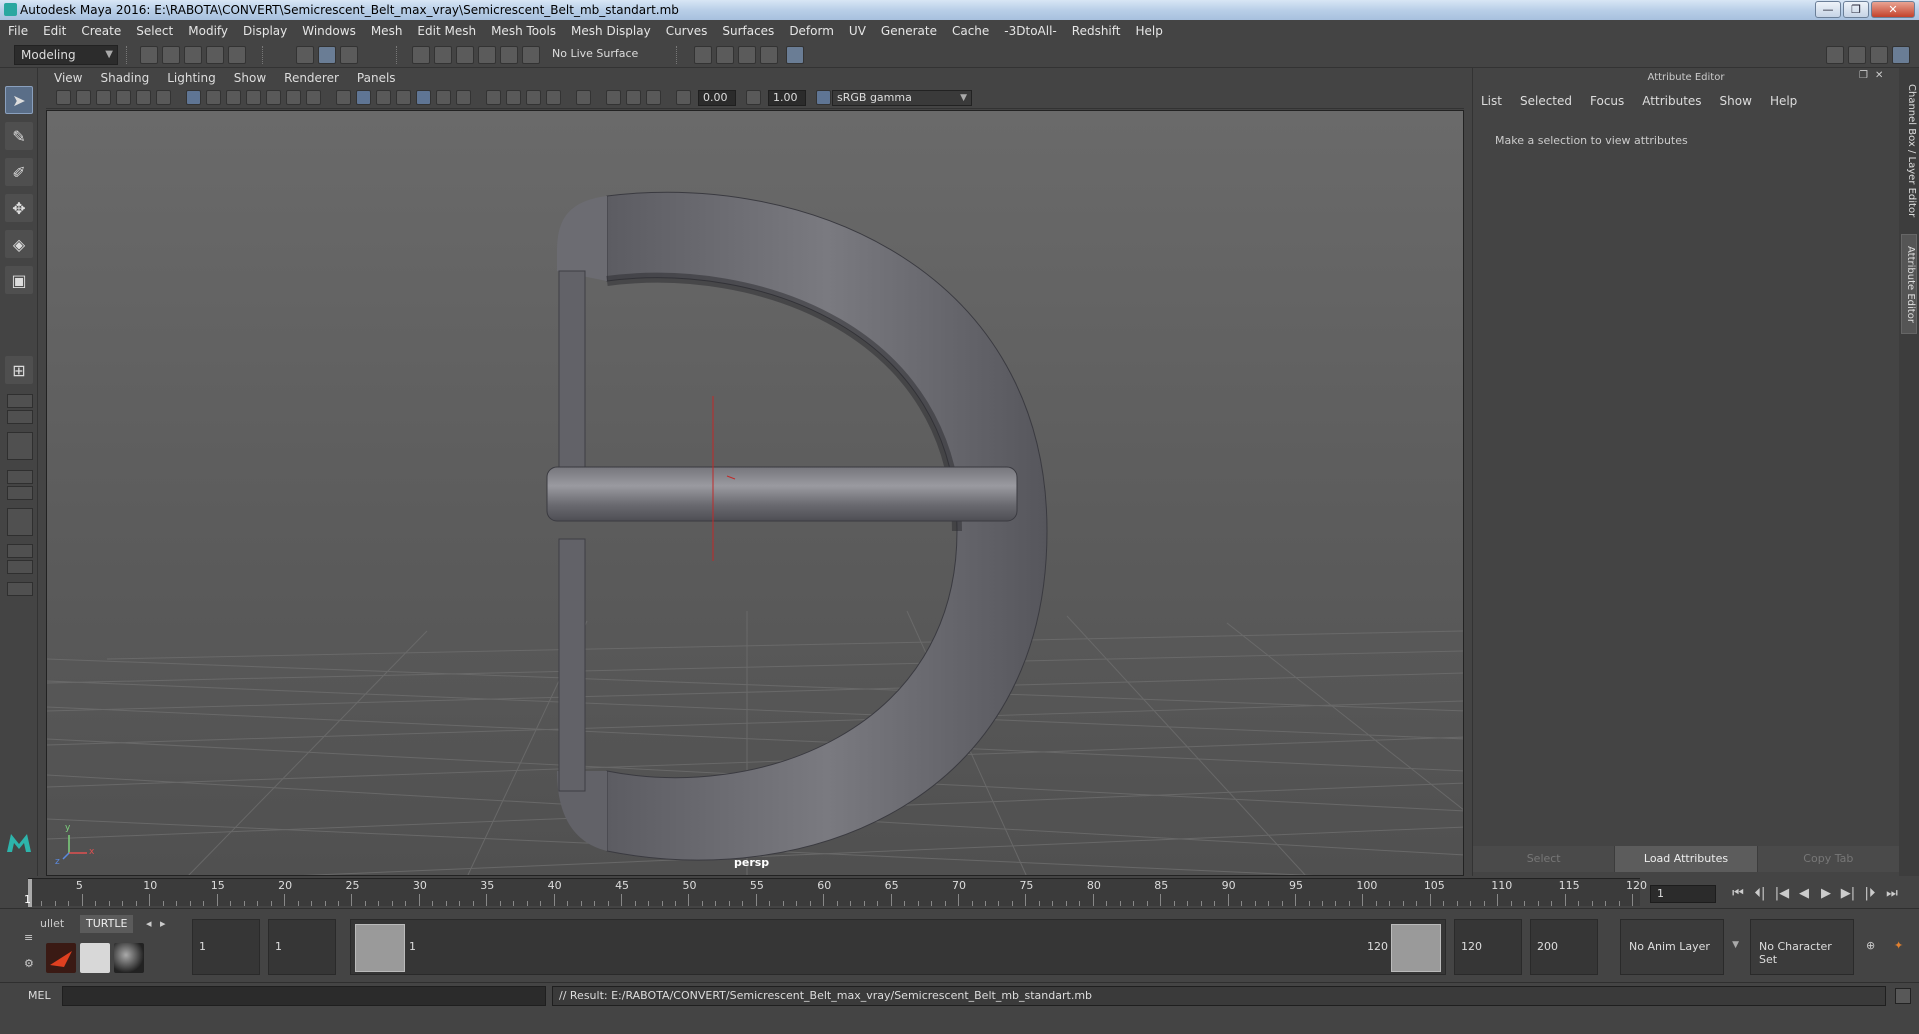 Image resolution: width=1919 pixels, height=1034 pixels. What do you see at coordinates (725, 55) in the screenshot?
I see `render-current-icon` at bounding box center [725, 55].